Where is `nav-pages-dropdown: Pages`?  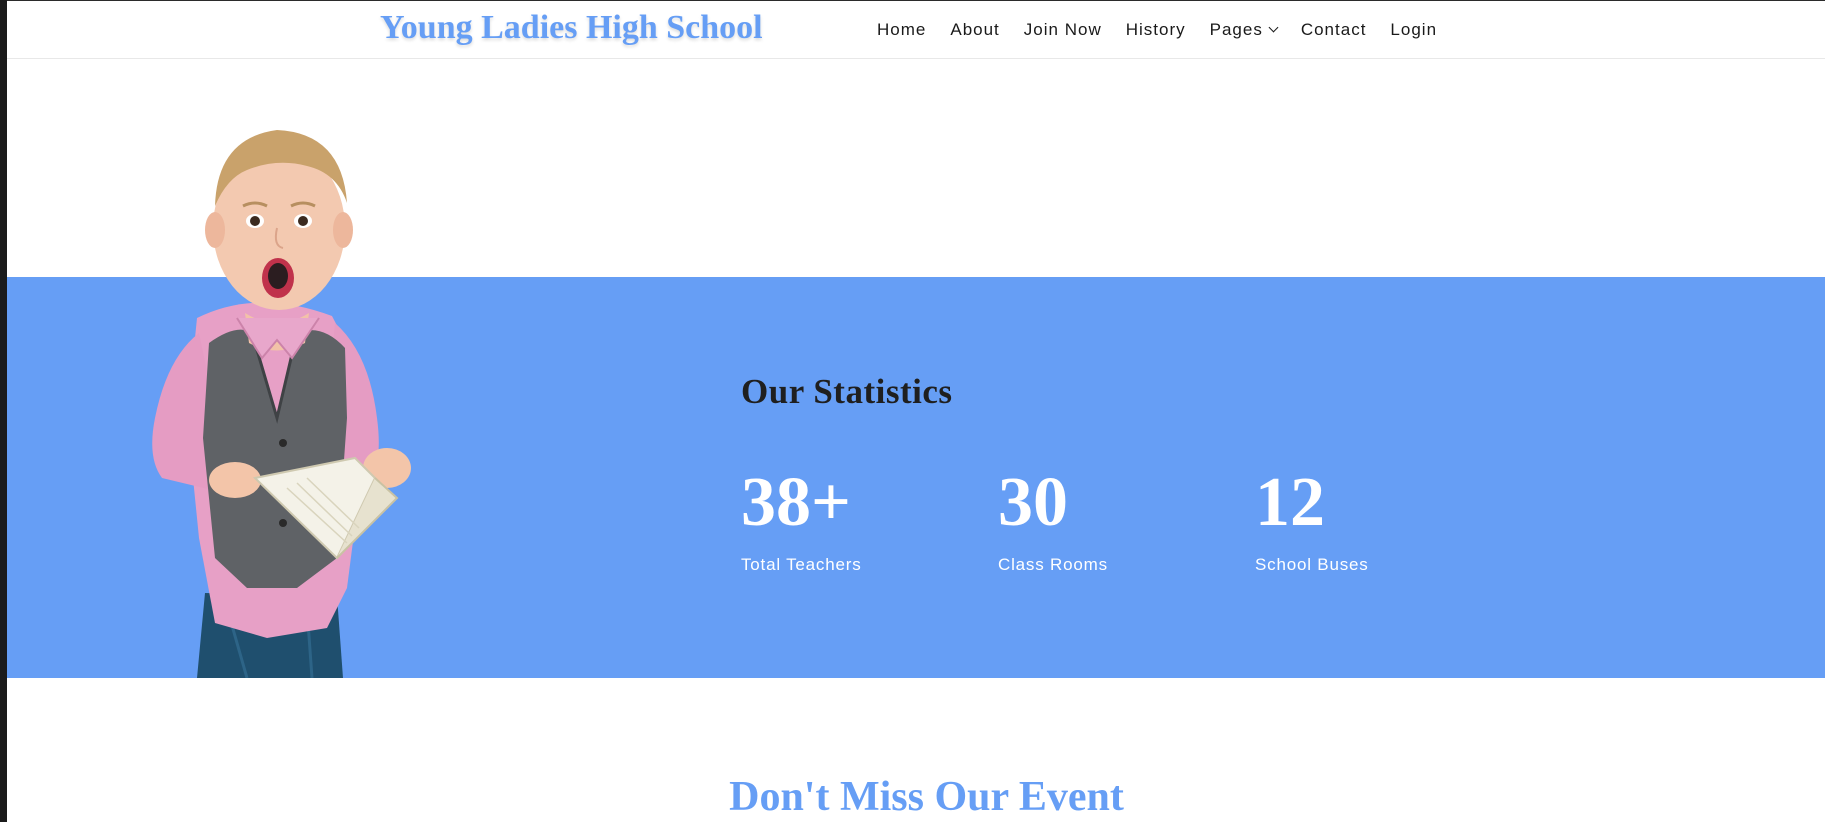 nav-pages-dropdown: Pages is located at coordinates (1244, 30).